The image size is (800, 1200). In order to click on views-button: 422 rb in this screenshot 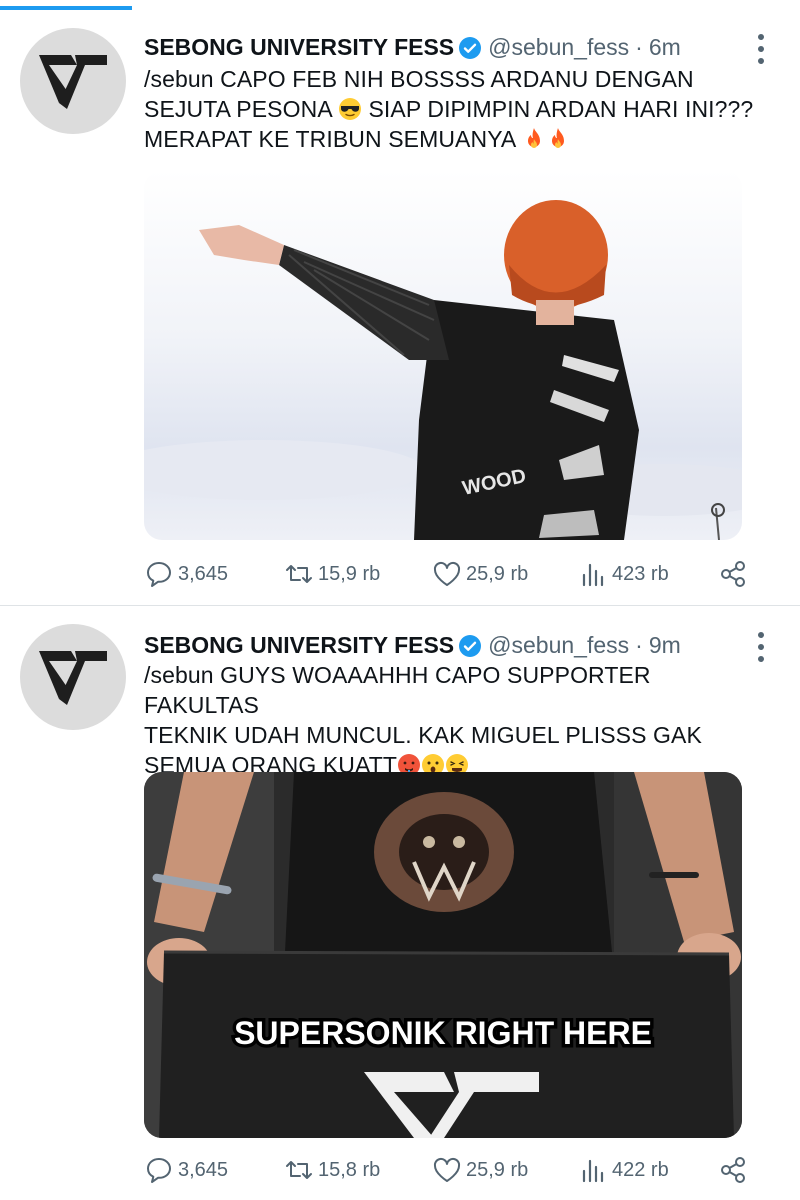, I will do `click(623, 1170)`.